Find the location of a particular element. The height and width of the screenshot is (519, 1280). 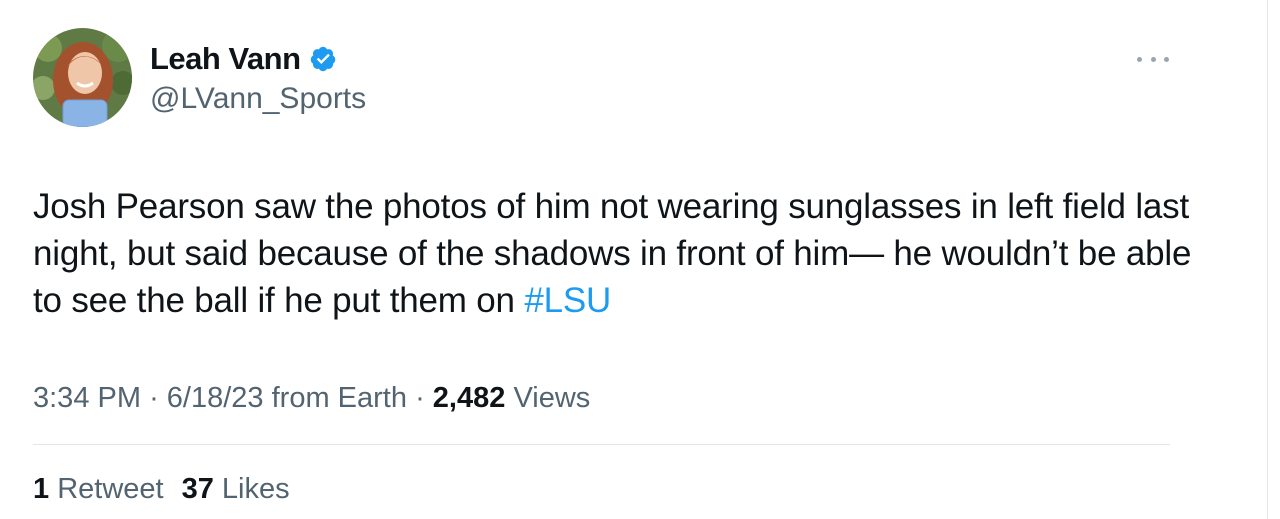

engagement-stats: 1 Retweet 37 Likes is located at coordinates (161, 489).